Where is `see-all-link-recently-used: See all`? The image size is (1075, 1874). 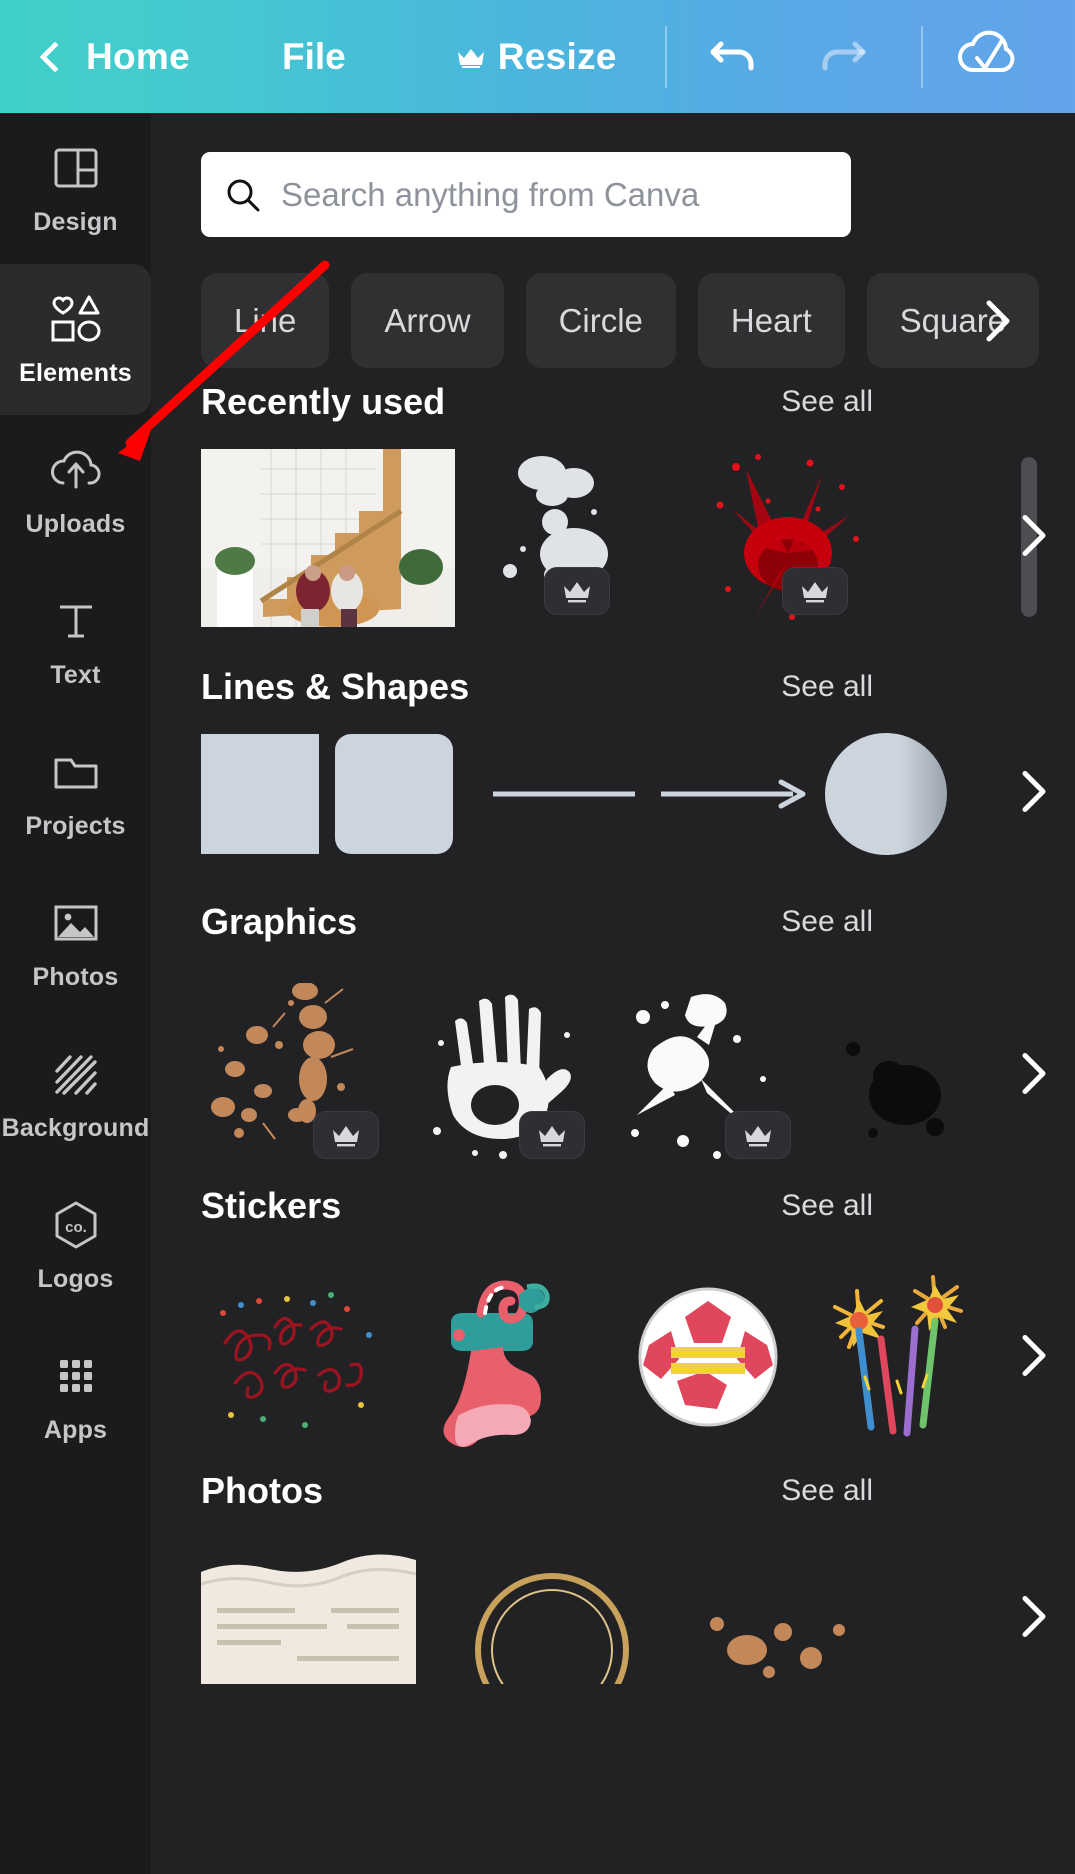
see-all-link-recently-used: See all is located at coordinates (827, 402).